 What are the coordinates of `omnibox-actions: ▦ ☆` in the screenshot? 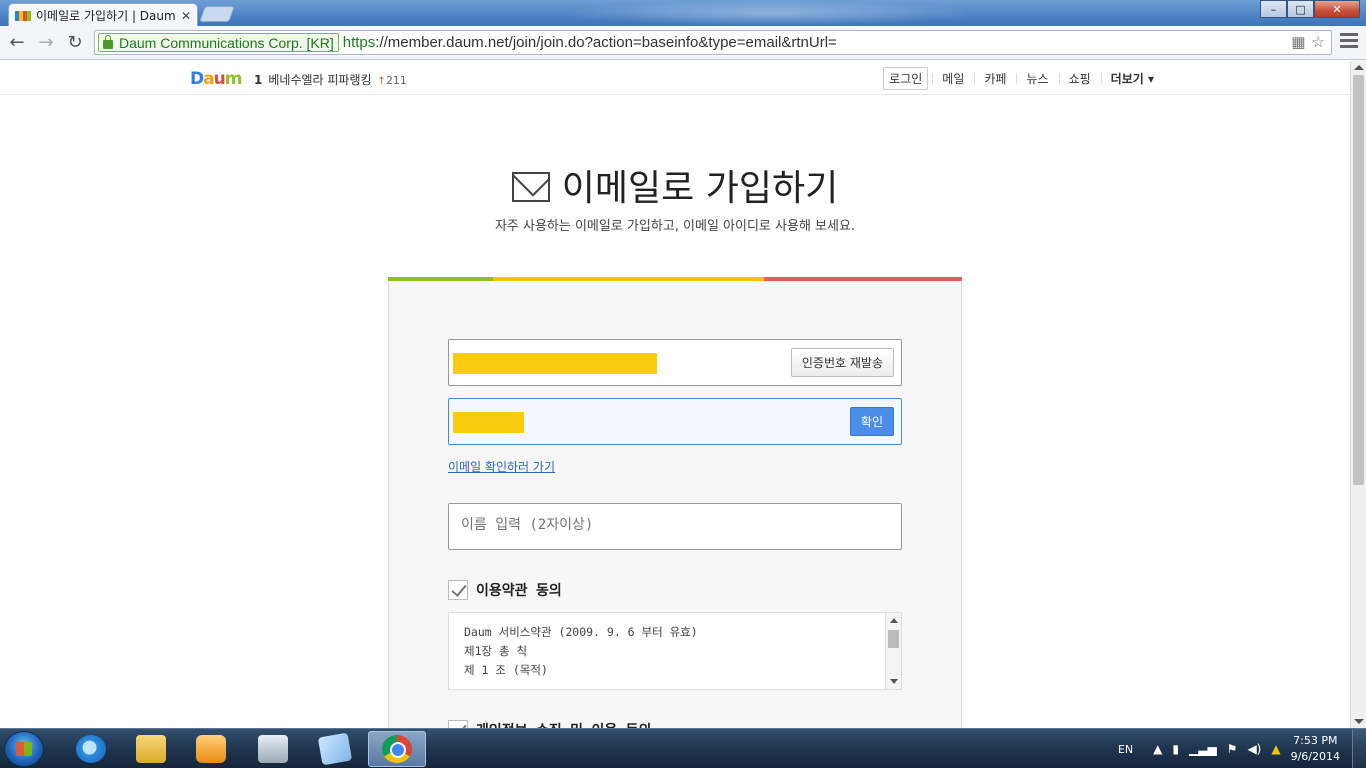 It's located at (1308, 42).